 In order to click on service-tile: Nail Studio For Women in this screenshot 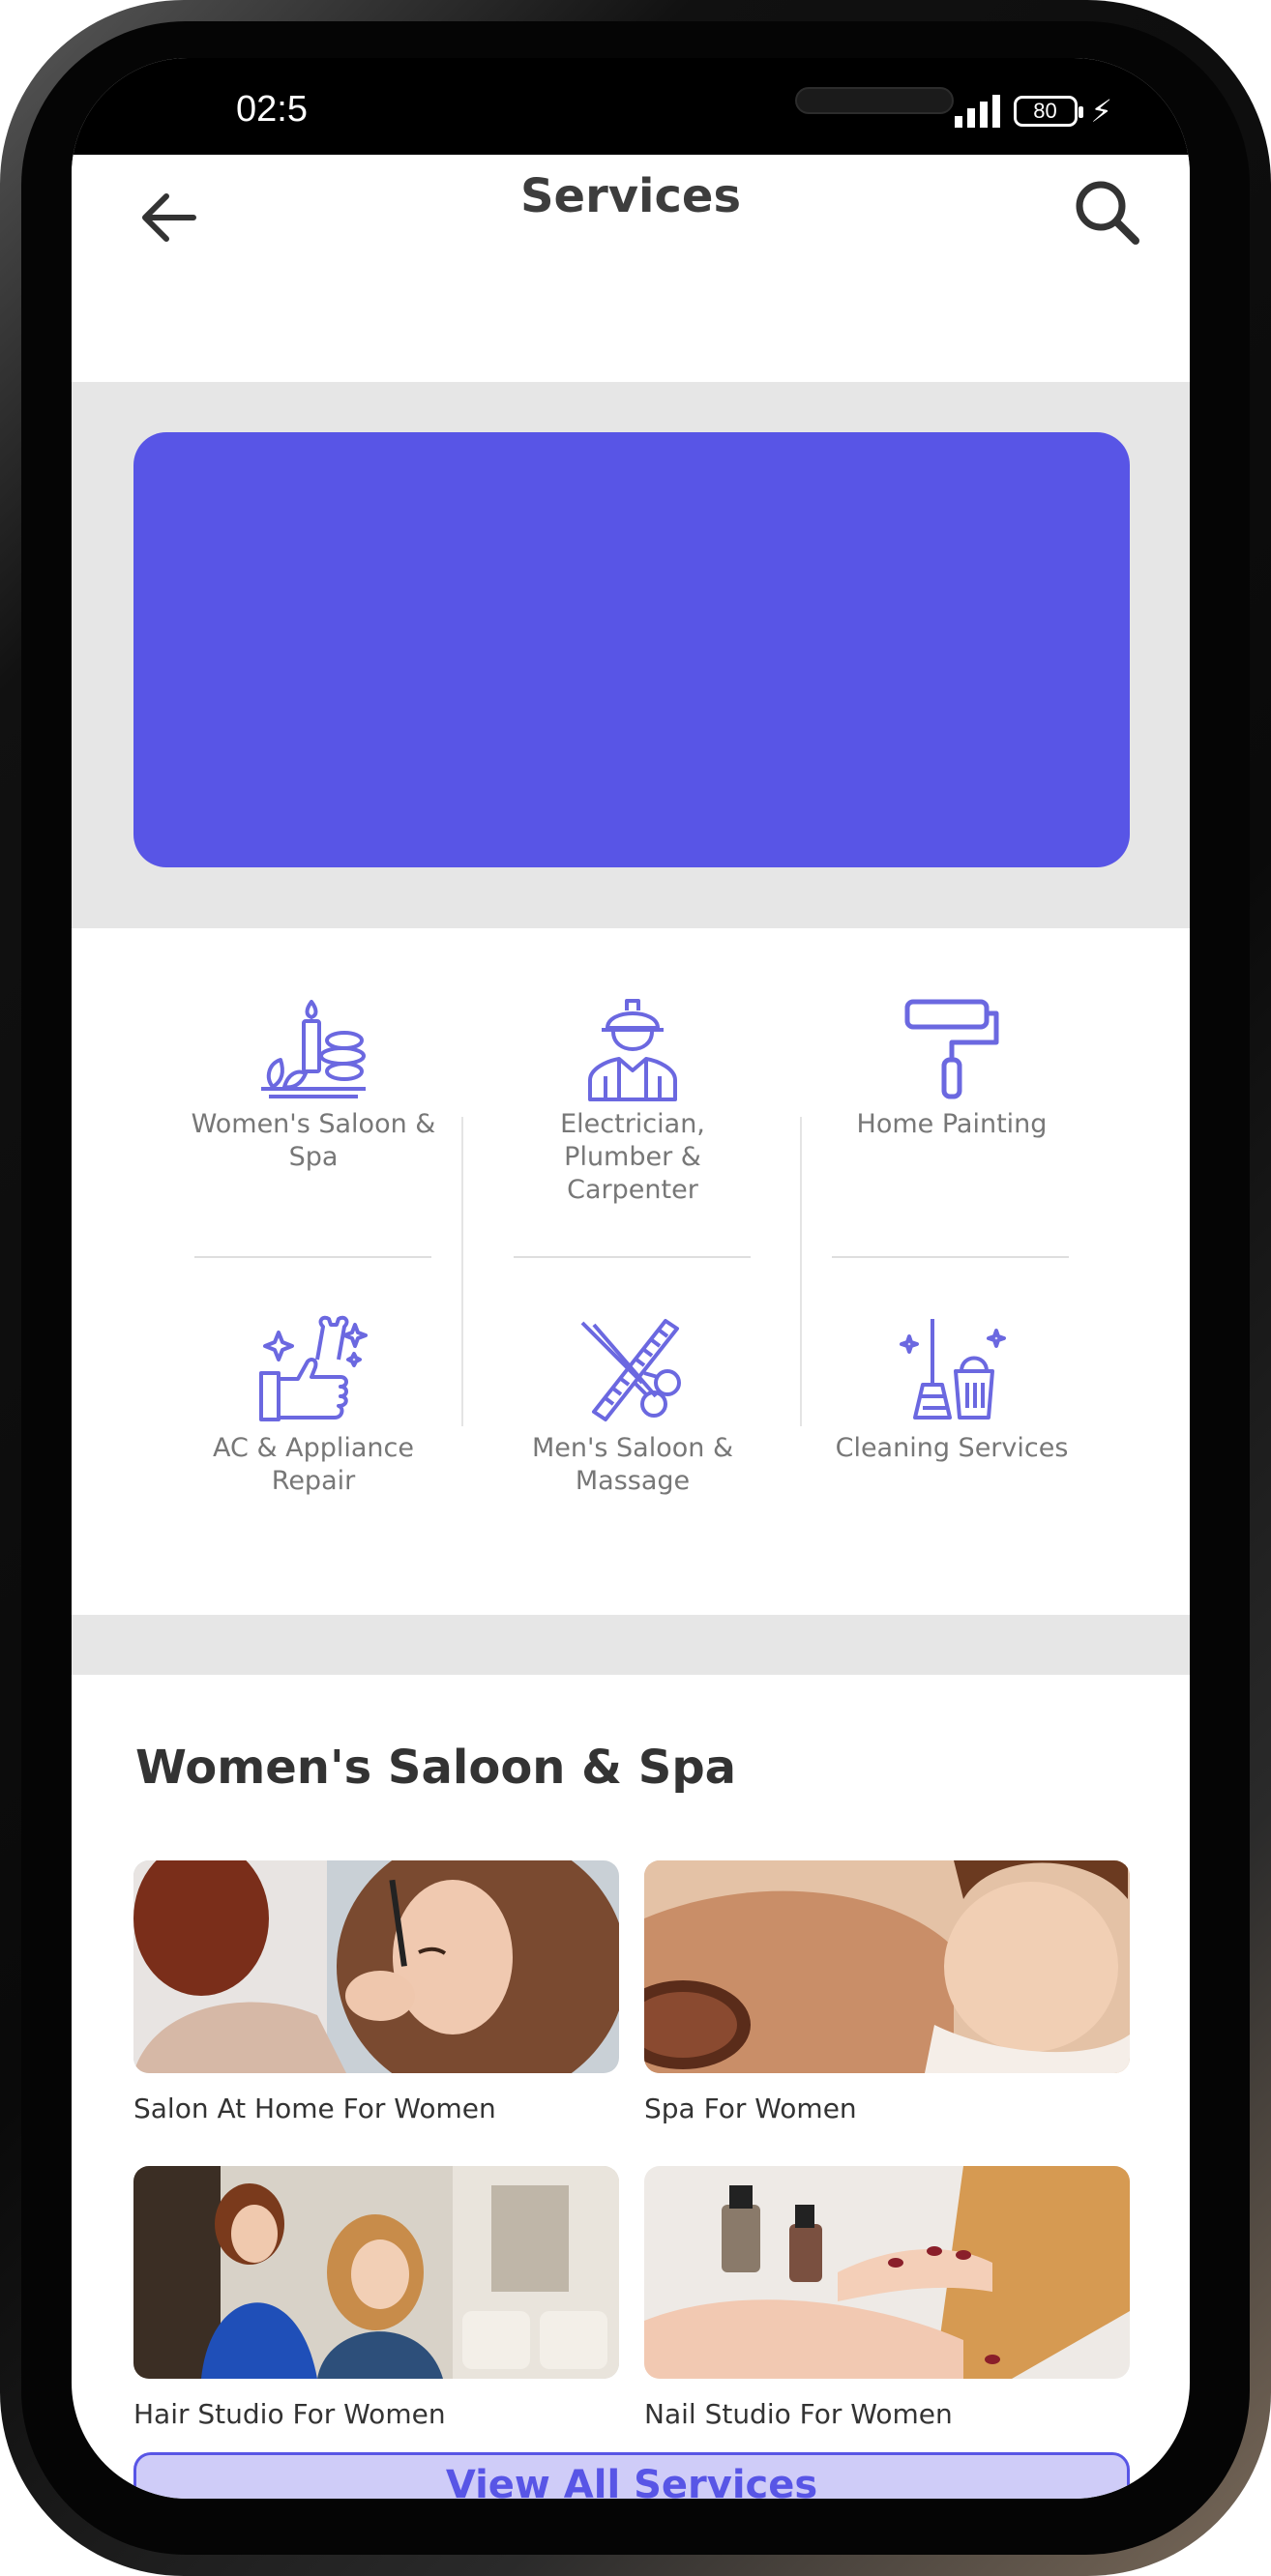, I will do `click(887, 2298)`.